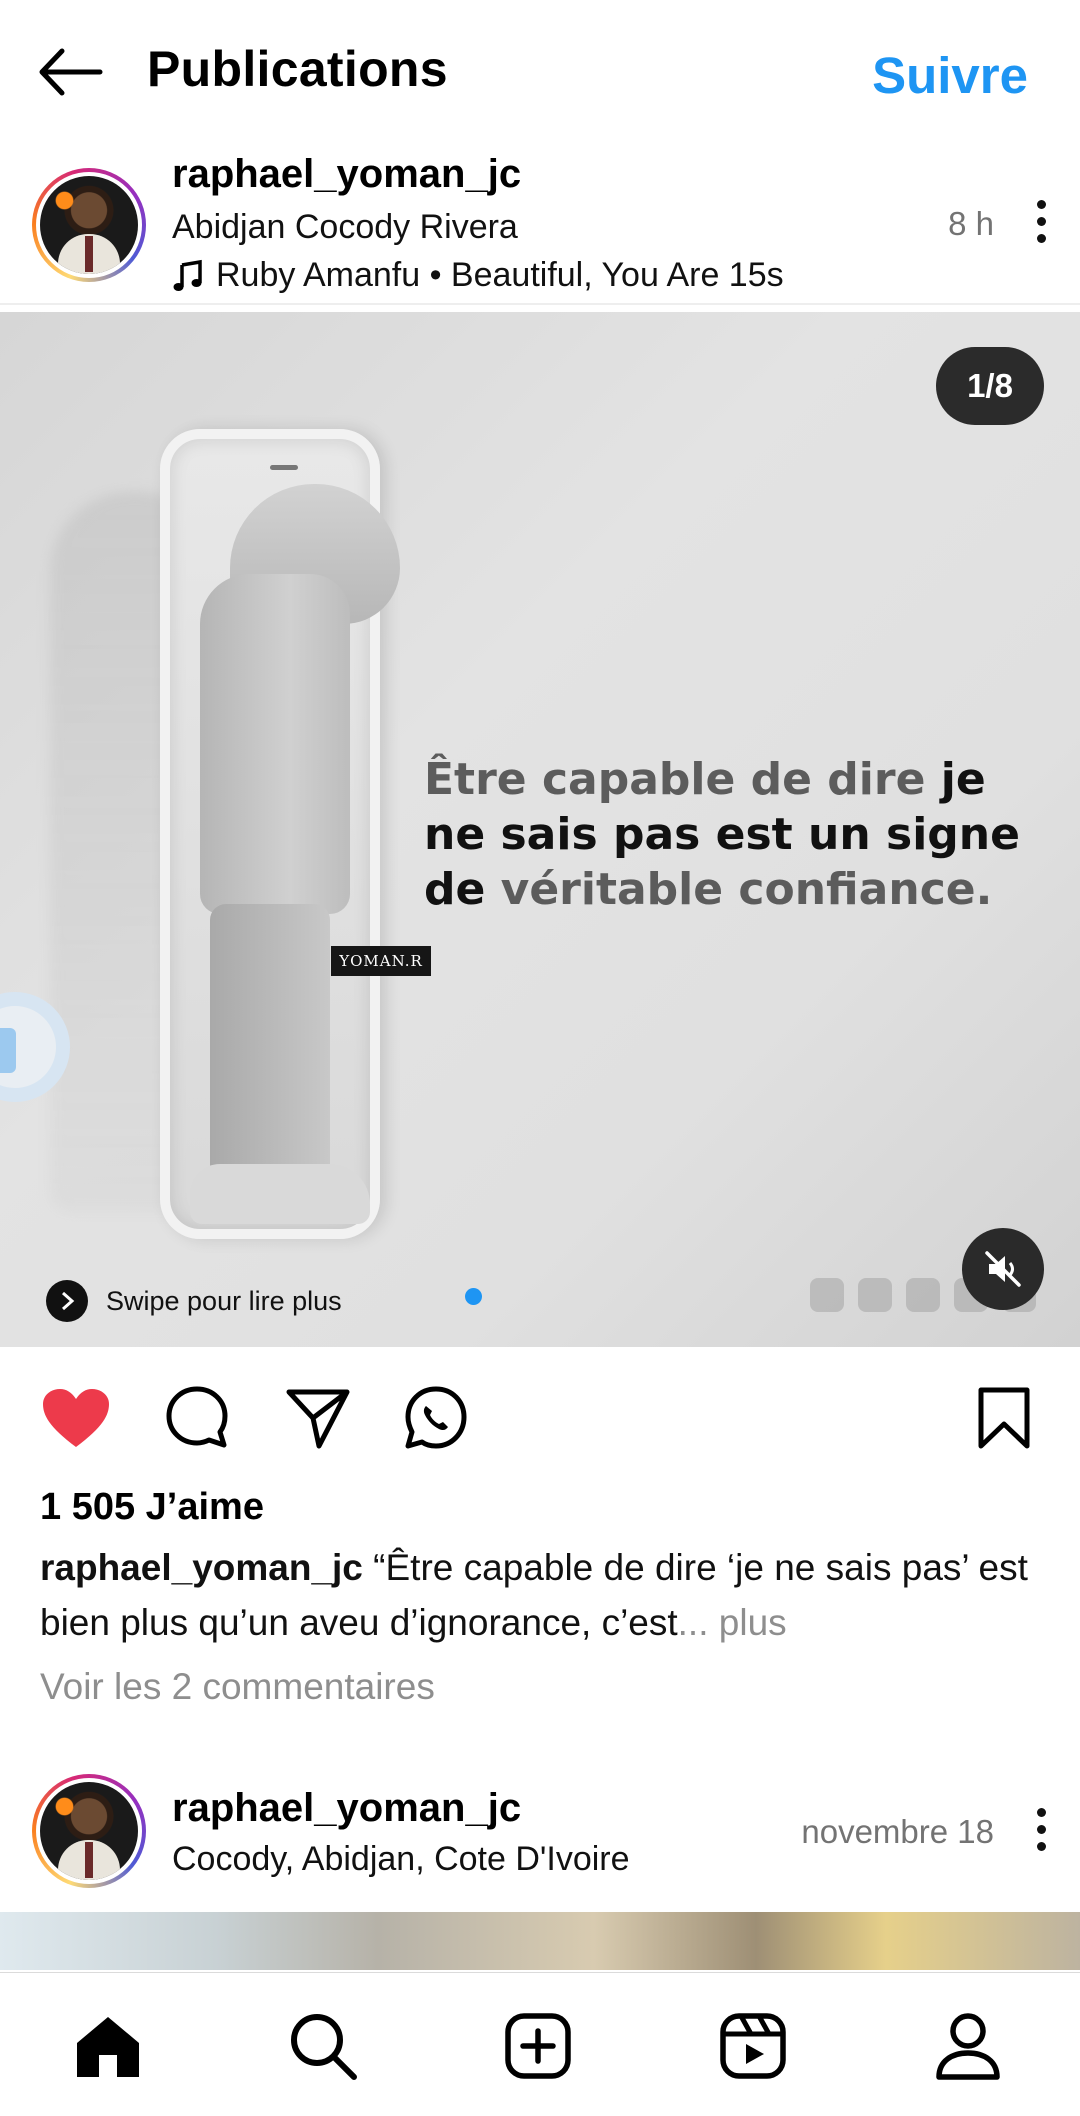 Image resolution: width=1080 pixels, height=2116 pixels. Describe the element at coordinates (284, 467) in the screenshot. I see `phone-speaker` at that location.